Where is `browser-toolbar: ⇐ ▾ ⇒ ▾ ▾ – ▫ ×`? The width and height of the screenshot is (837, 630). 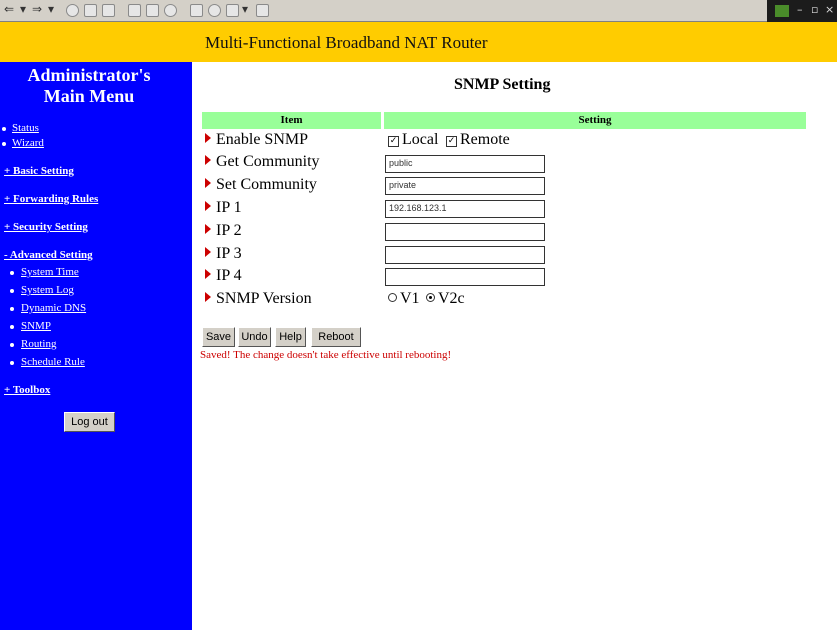
browser-toolbar: ⇐ ▾ ⇒ ▾ ▾ – ▫ × is located at coordinates (418, 11).